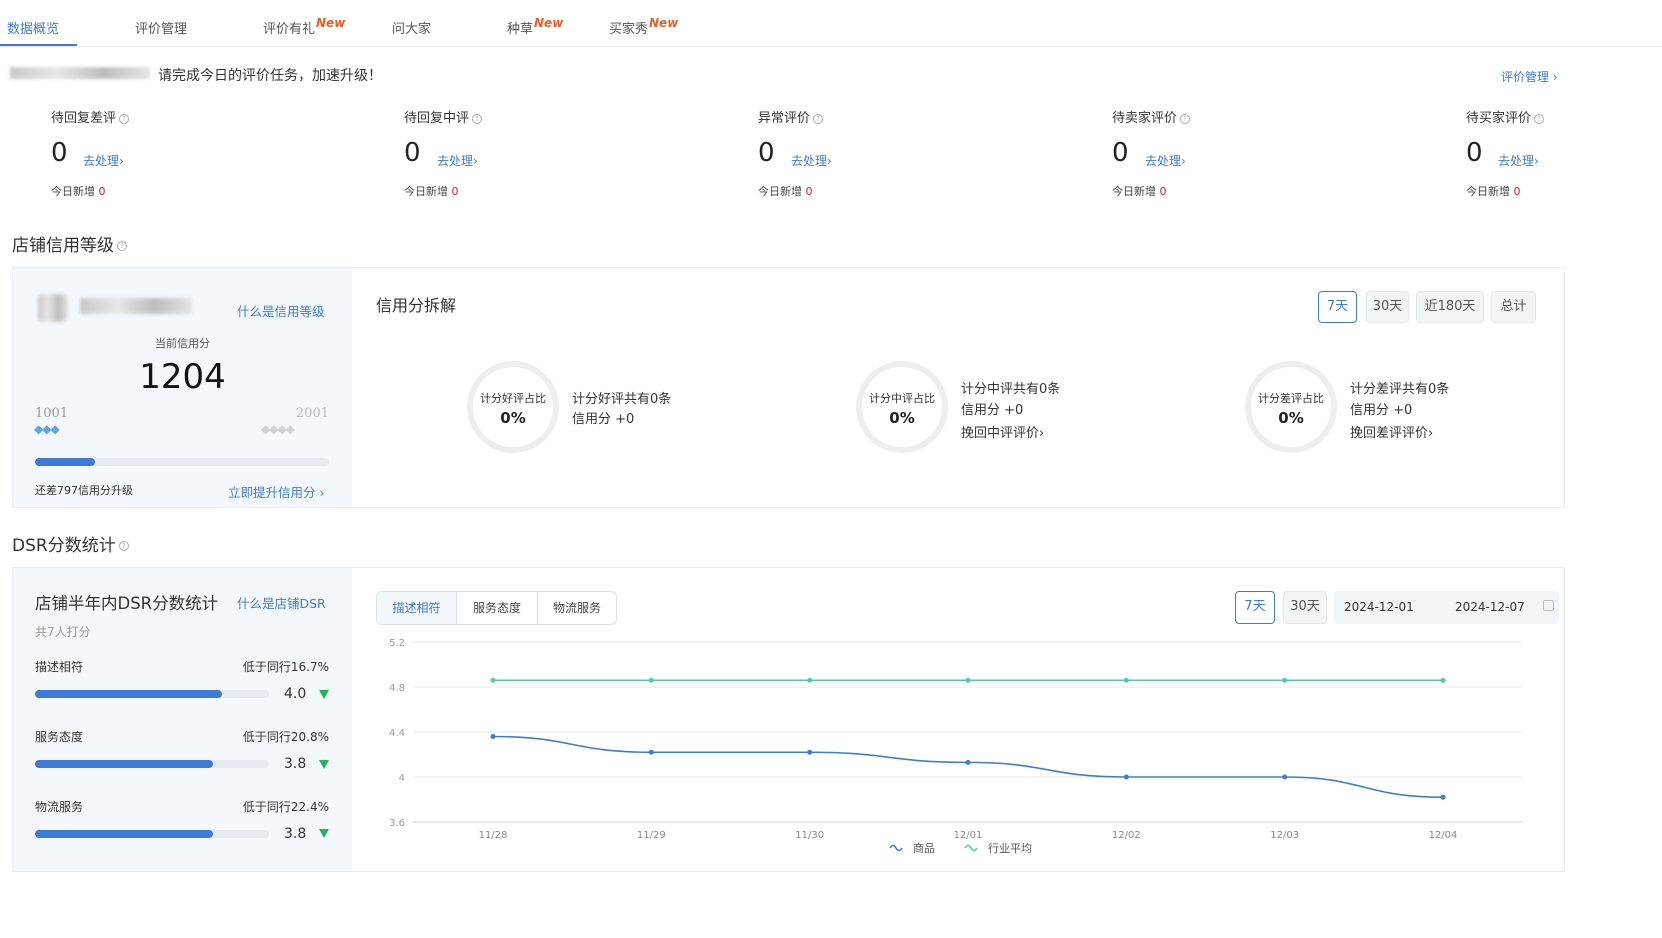 Image resolution: width=1662 pixels, height=938 pixels. I want to click on good-review-credit: 信用分 +0, so click(603, 419).